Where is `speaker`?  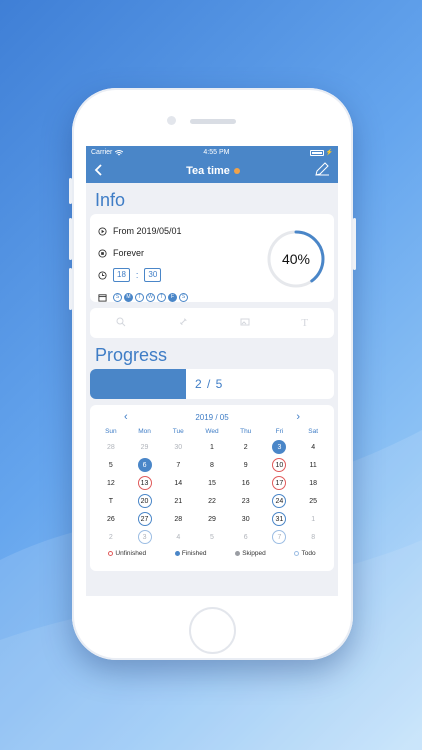
speaker is located at coordinates (213, 121).